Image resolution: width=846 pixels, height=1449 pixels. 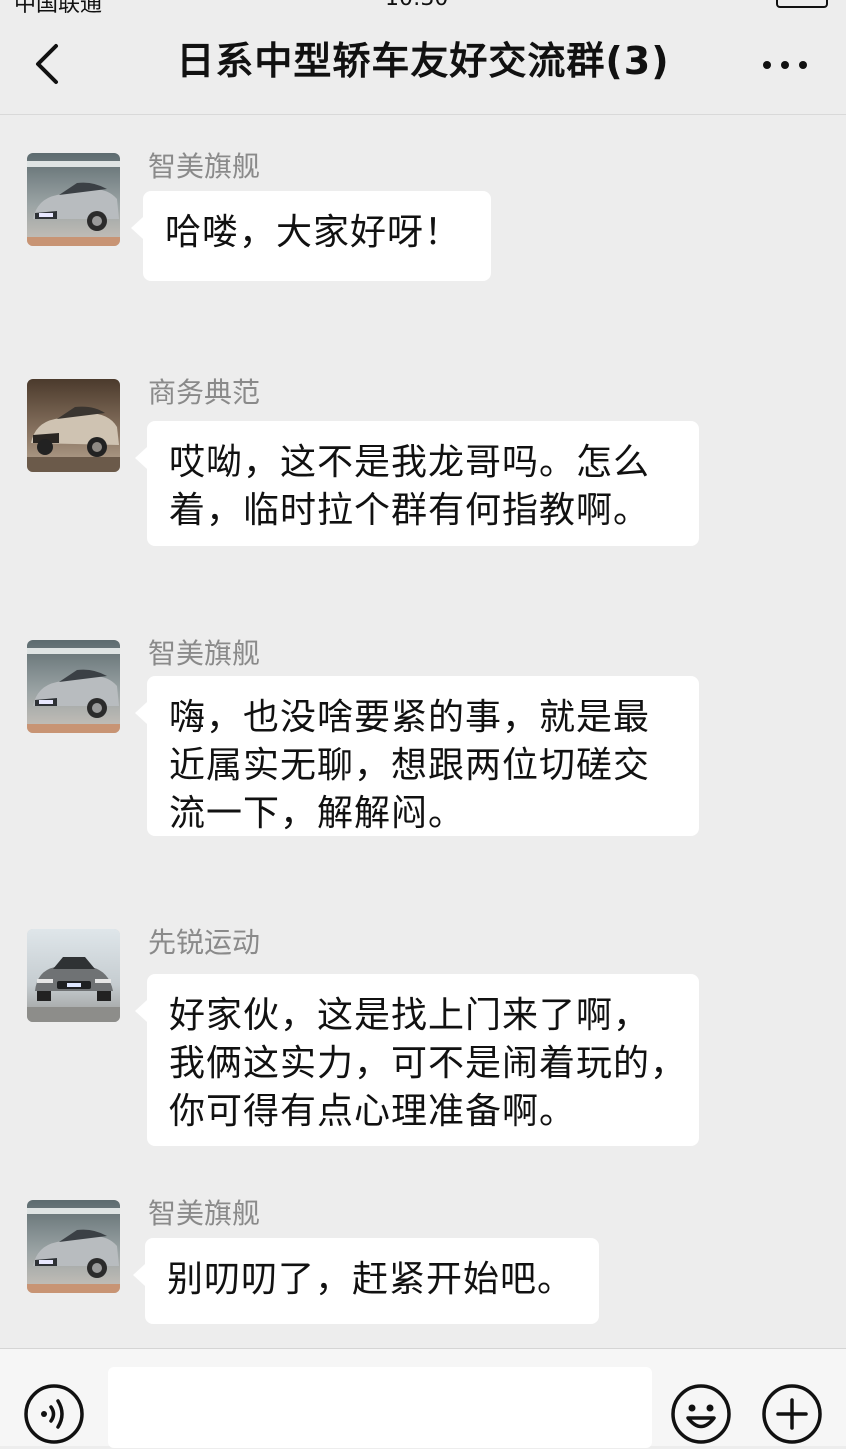 I want to click on message-text: 流一下，解解闷。, so click(x=317, y=813).